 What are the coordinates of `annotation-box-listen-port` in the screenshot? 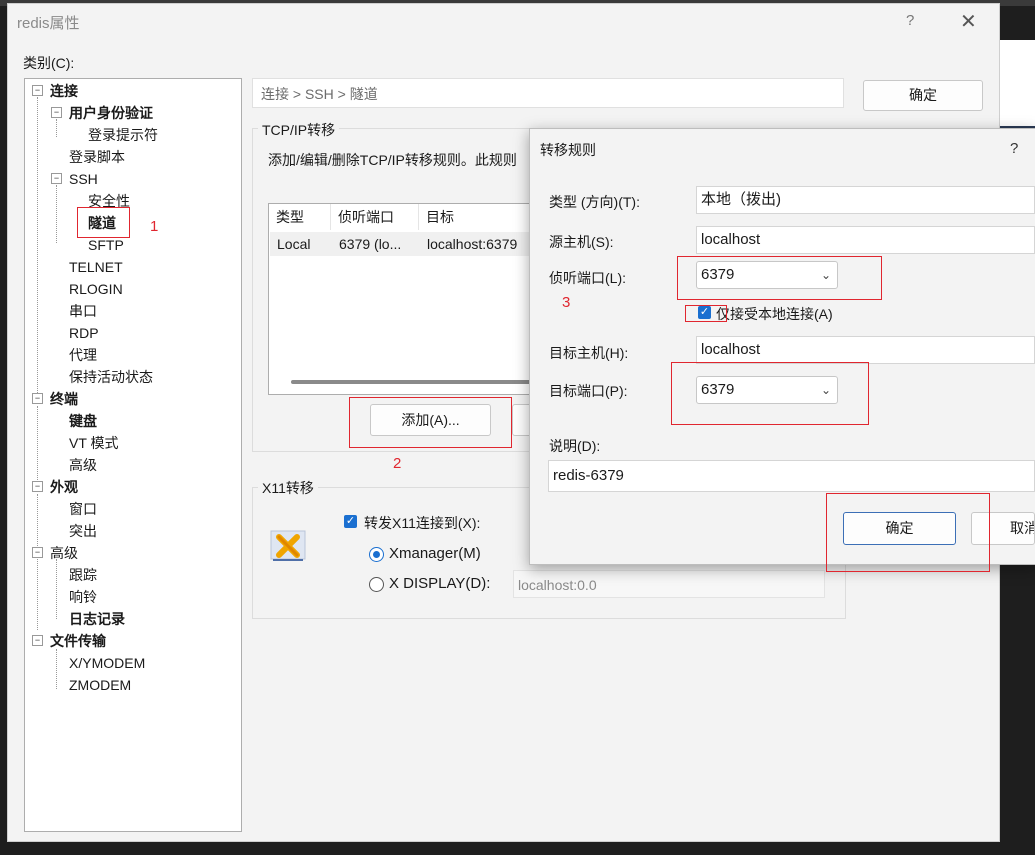 It's located at (779, 278).